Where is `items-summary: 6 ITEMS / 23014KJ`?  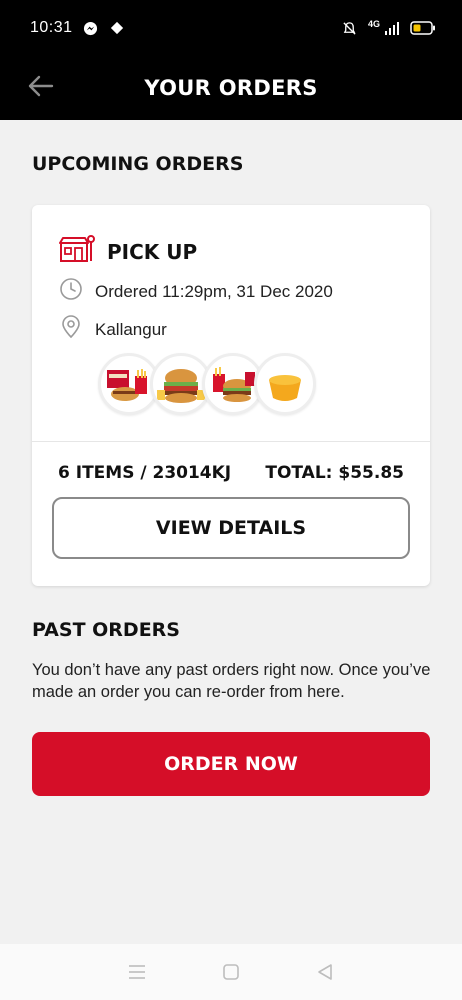 items-summary: 6 ITEMS / 23014KJ is located at coordinates (145, 473).